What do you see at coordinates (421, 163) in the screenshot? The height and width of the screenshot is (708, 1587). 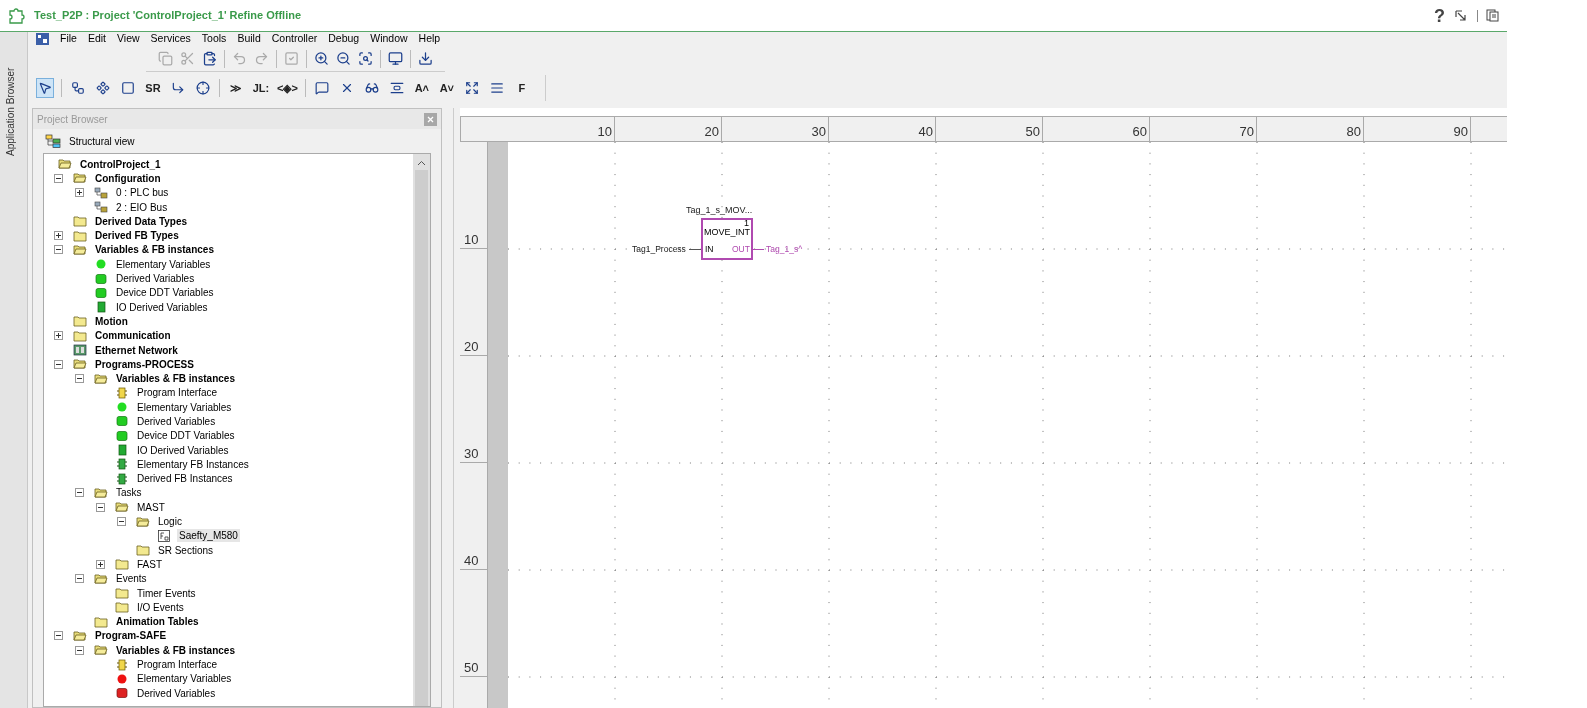 I see `scroll-up-icon` at bounding box center [421, 163].